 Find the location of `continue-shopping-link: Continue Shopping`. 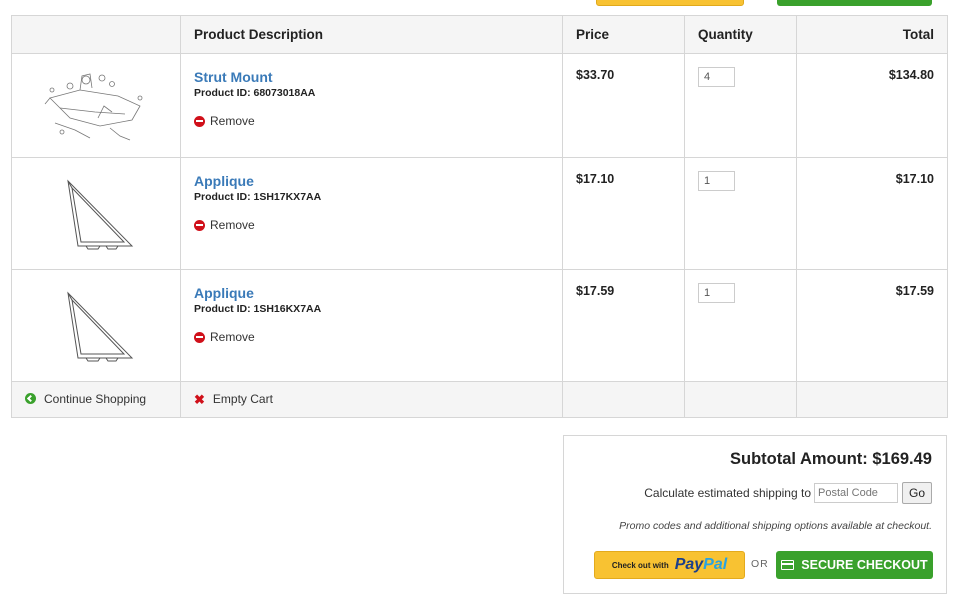

continue-shopping-link: Continue Shopping is located at coordinates (85, 399).